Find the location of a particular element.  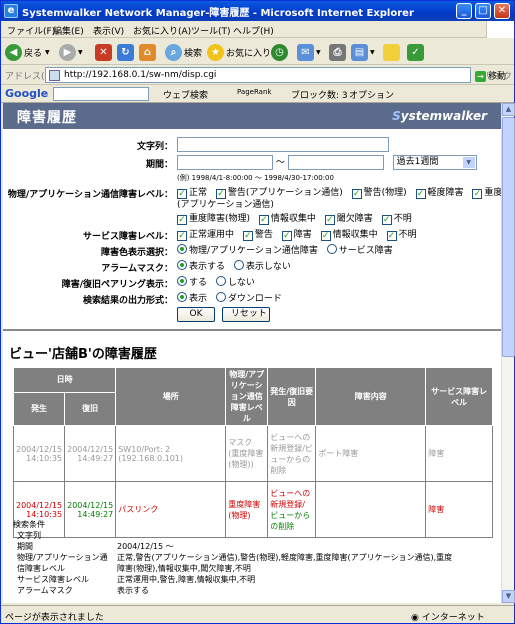

checkbox-service-unknown: ✓ is located at coordinates (391, 236).